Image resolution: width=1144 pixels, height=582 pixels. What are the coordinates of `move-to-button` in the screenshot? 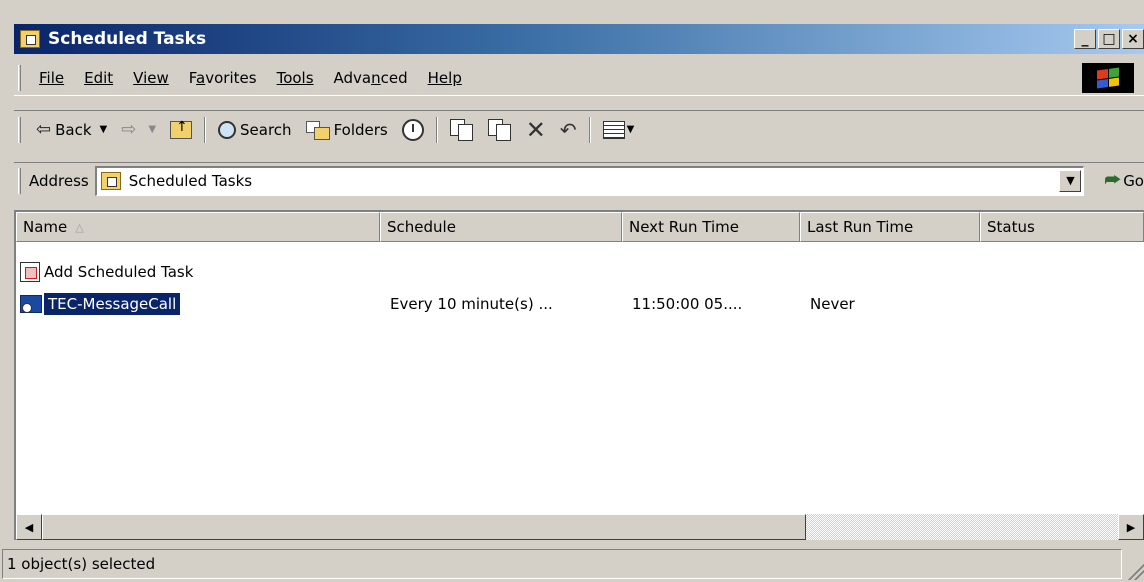 It's located at (462, 130).